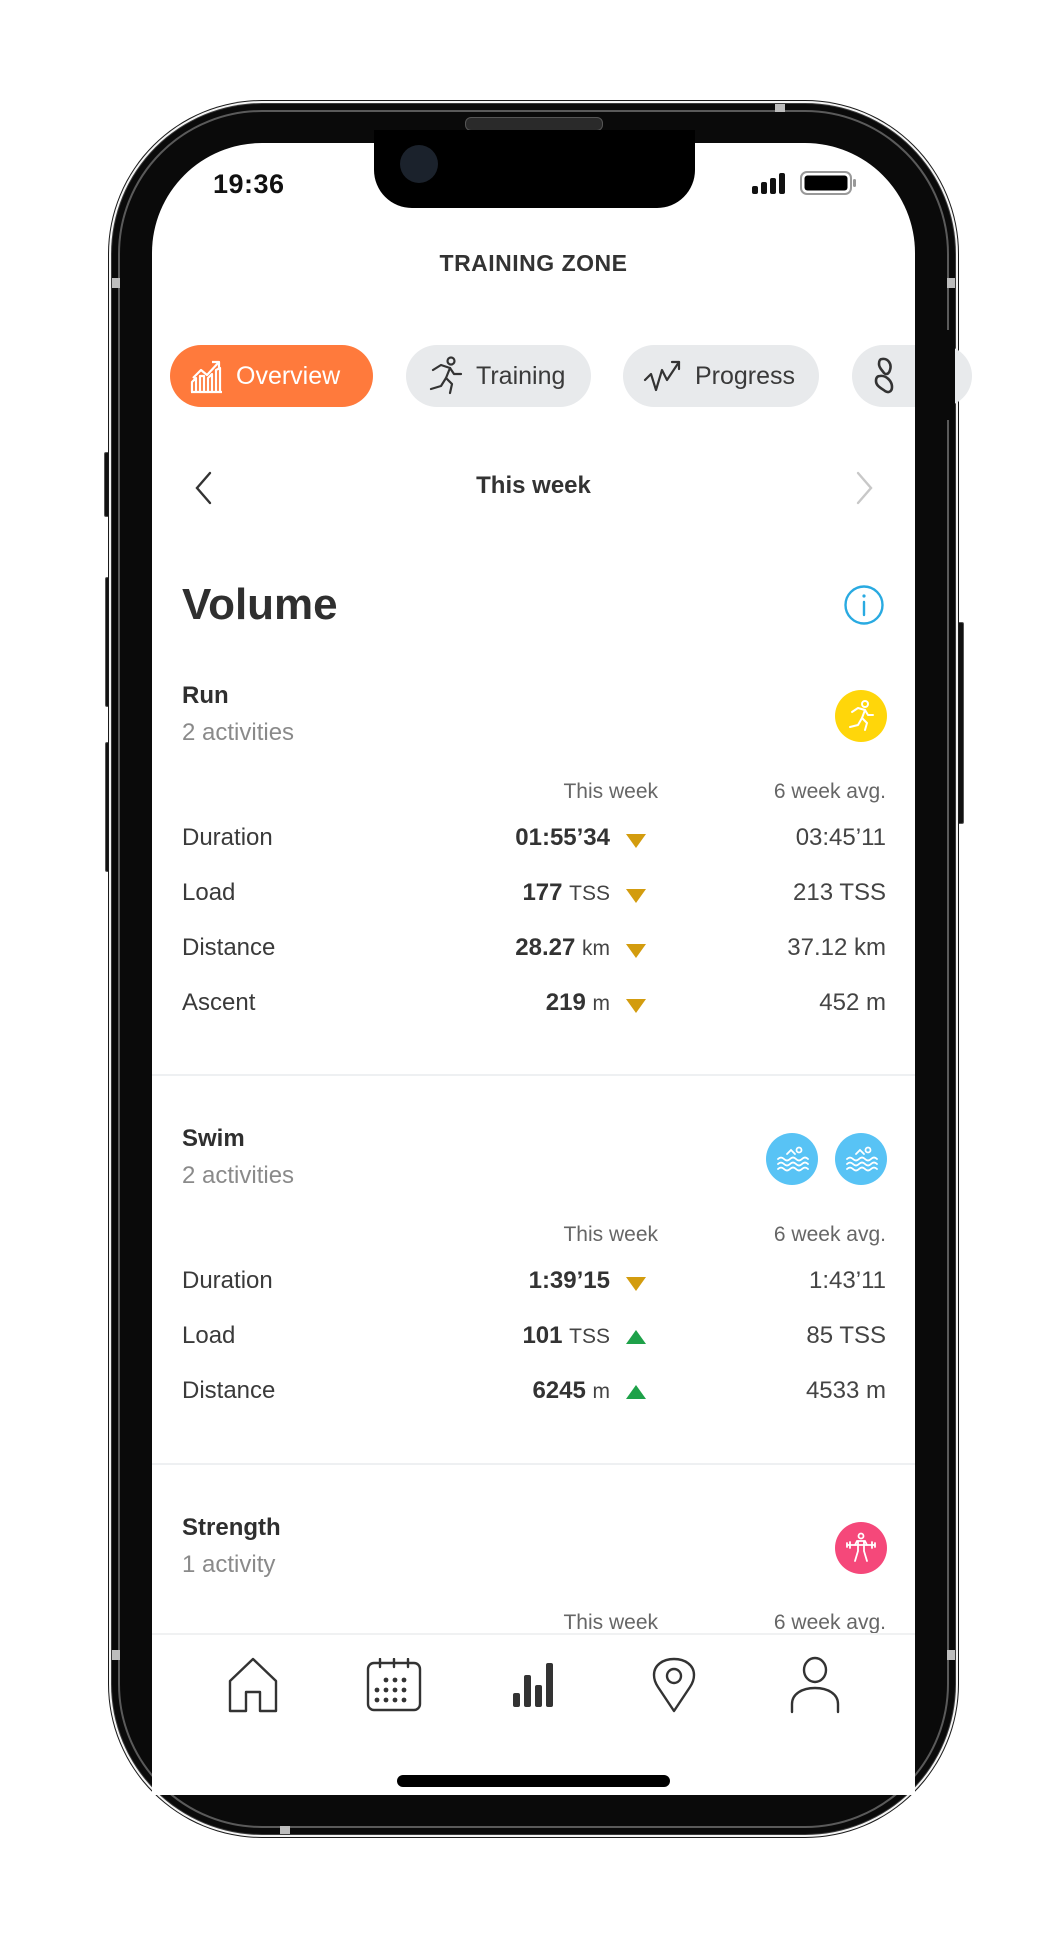  What do you see at coordinates (231, 1527) in the screenshot?
I see `section-title: Strength` at bounding box center [231, 1527].